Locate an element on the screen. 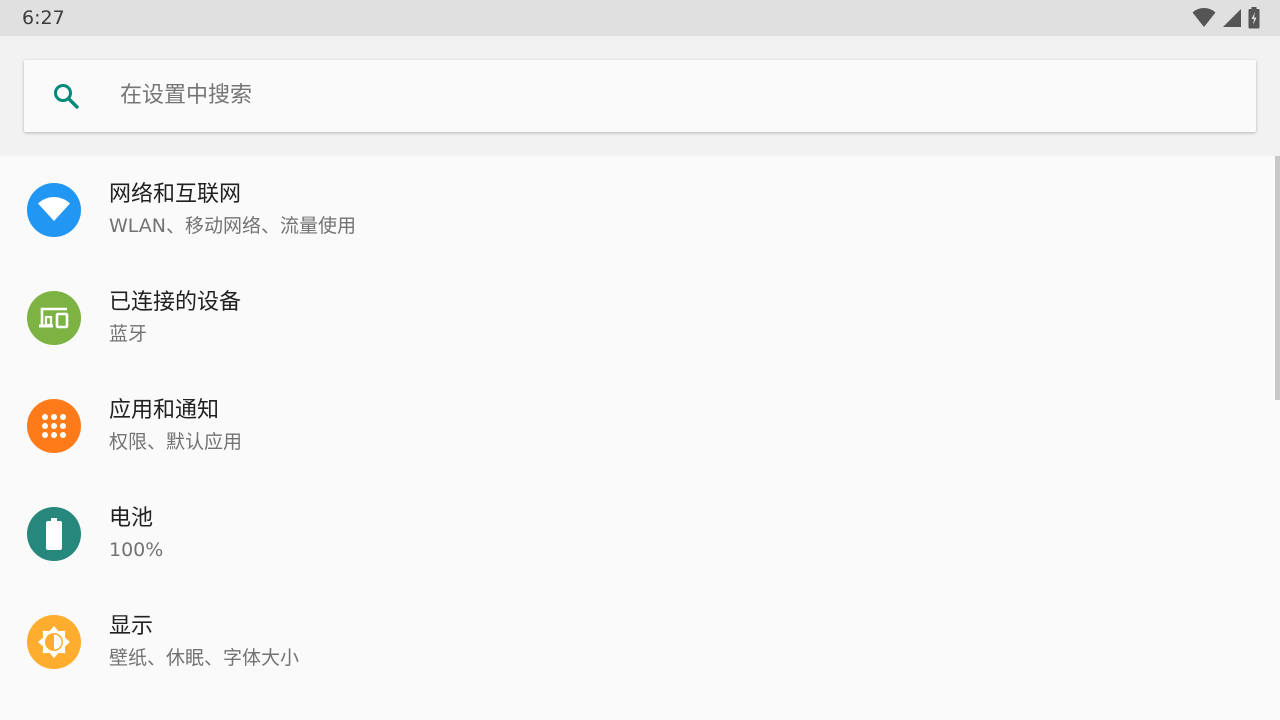 This screenshot has height=720, width=1280. search-bar: 在设置中搜索 is located at coordinates (640, 96).